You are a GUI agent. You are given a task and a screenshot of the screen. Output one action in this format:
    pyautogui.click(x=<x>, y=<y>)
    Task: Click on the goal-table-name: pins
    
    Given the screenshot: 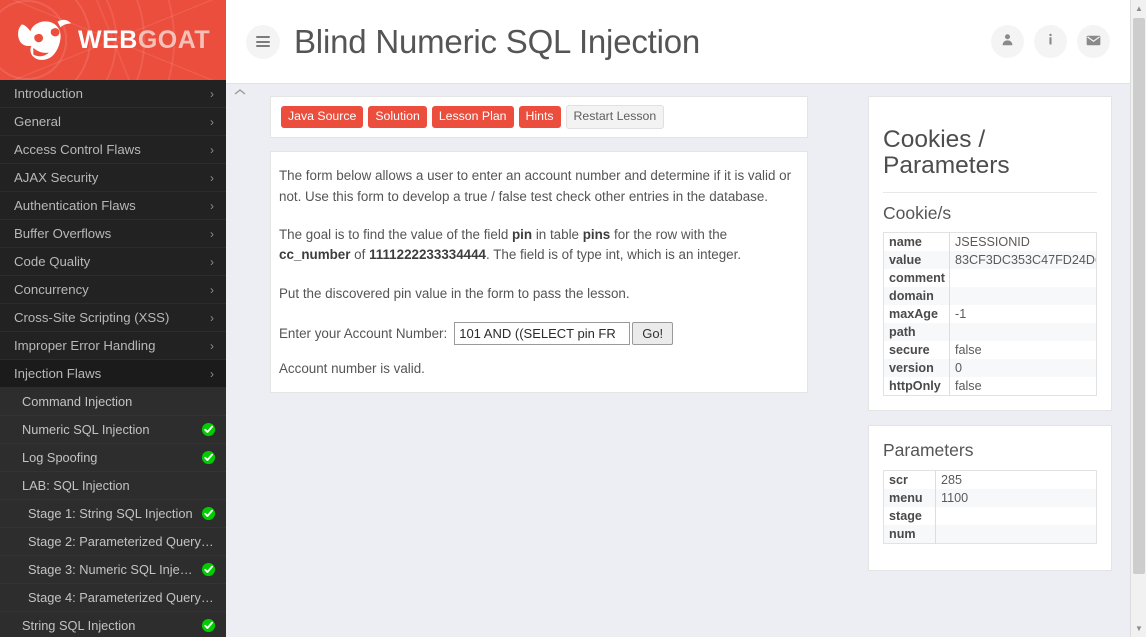 What is the action you would take?
    pyautogui.click(x=596, y=235)
    